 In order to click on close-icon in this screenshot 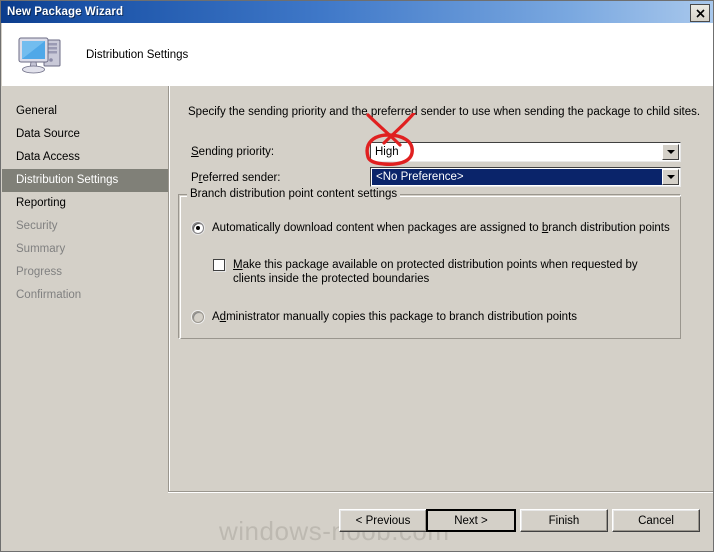, I will do `click(700, 13)`.